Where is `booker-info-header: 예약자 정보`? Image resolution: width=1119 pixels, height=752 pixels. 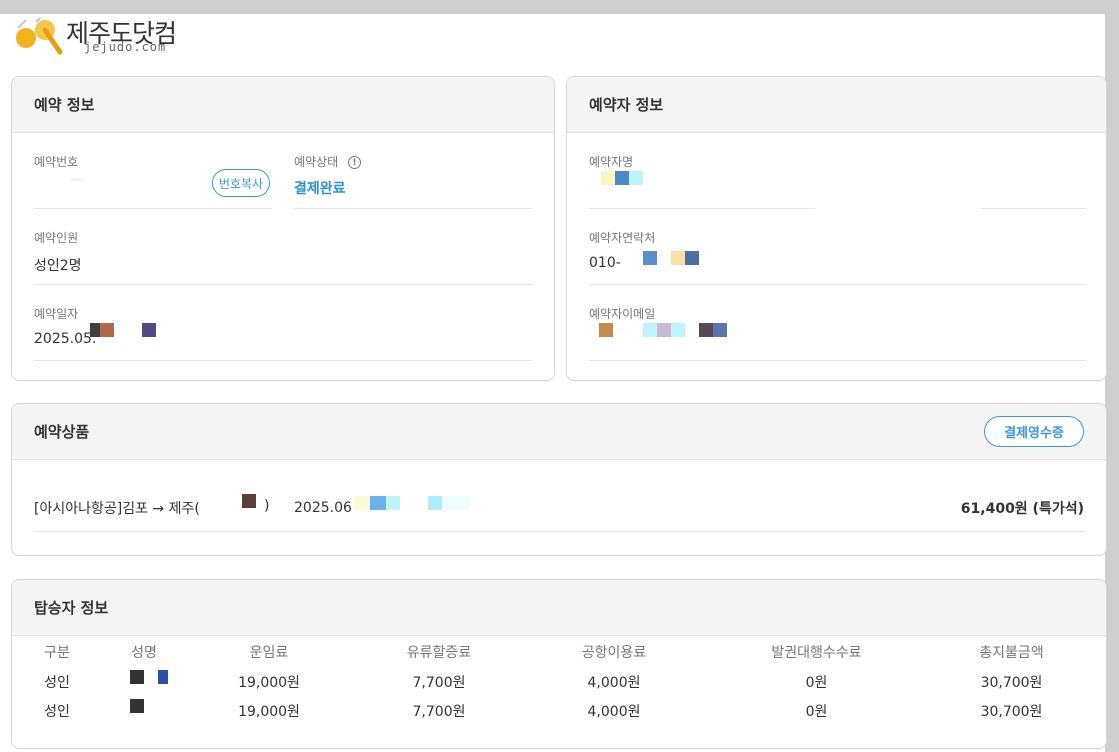 booker-info-header: 예약자 정보 is located at coordinates (836, 105).